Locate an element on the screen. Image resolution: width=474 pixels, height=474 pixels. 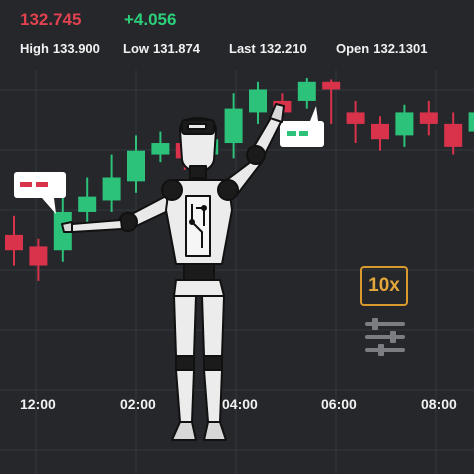
stat-low: Low 131.874 is located at coordinates (161, 48).